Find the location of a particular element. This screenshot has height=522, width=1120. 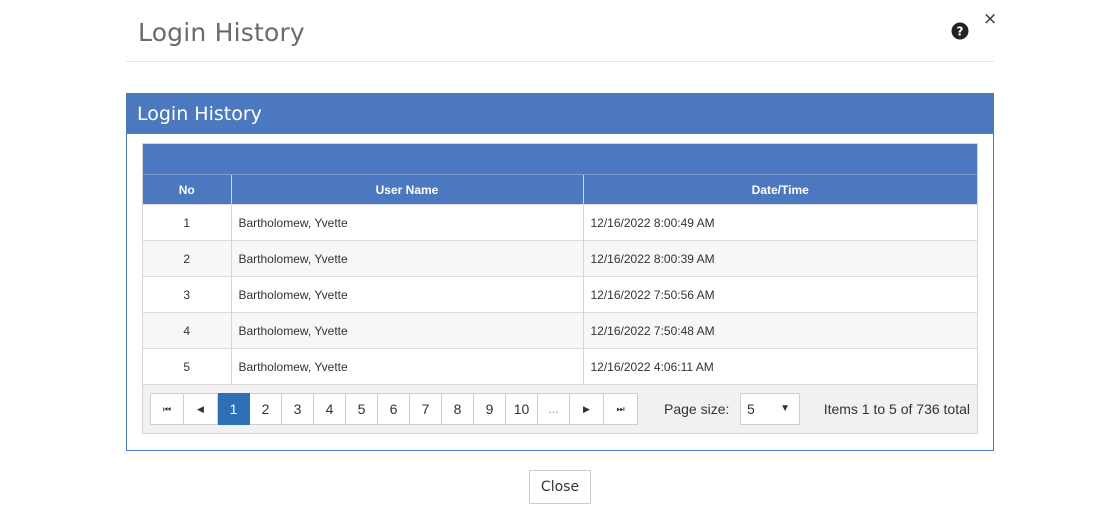

dialog-title: Login History is located at coordinates (221, 32).